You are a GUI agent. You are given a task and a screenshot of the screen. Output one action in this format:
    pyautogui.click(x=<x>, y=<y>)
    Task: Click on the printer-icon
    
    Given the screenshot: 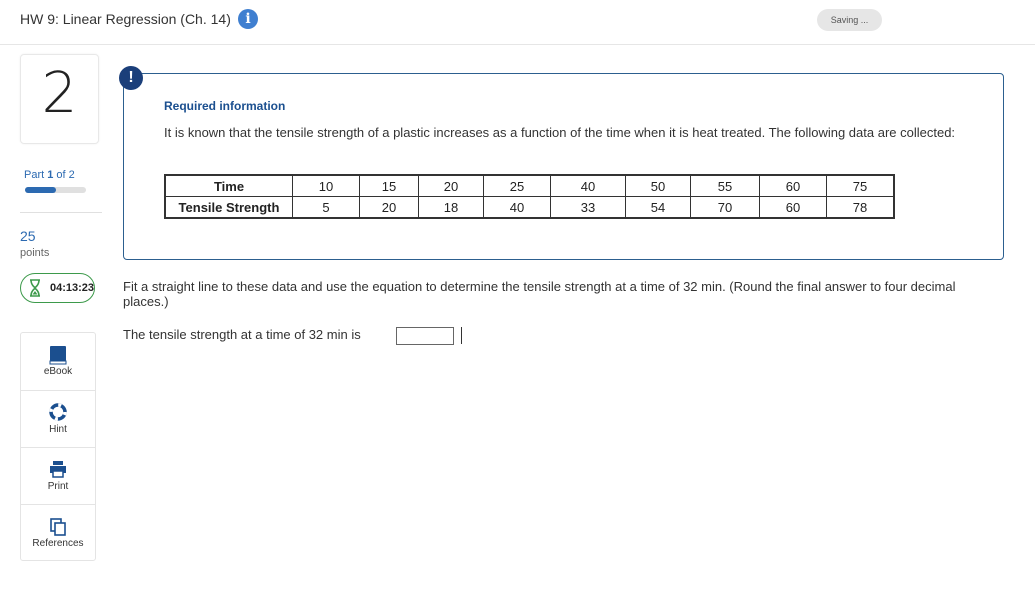 What is the action you would take?
    pyautogui.click(x=58, y=469)
    